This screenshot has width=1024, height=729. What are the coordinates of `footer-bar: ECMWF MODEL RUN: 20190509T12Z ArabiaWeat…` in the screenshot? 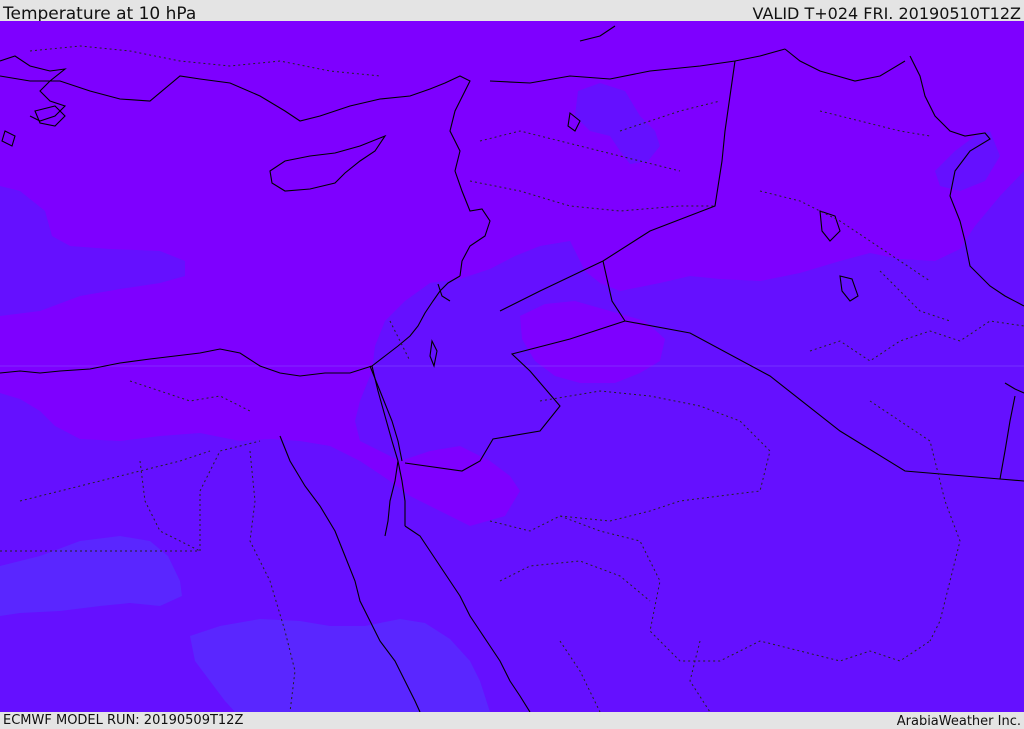 It's located at (512, 720).